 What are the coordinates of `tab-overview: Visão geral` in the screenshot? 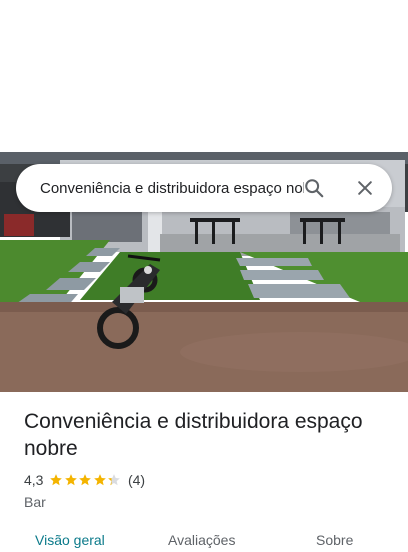 It's located at (70, 540).